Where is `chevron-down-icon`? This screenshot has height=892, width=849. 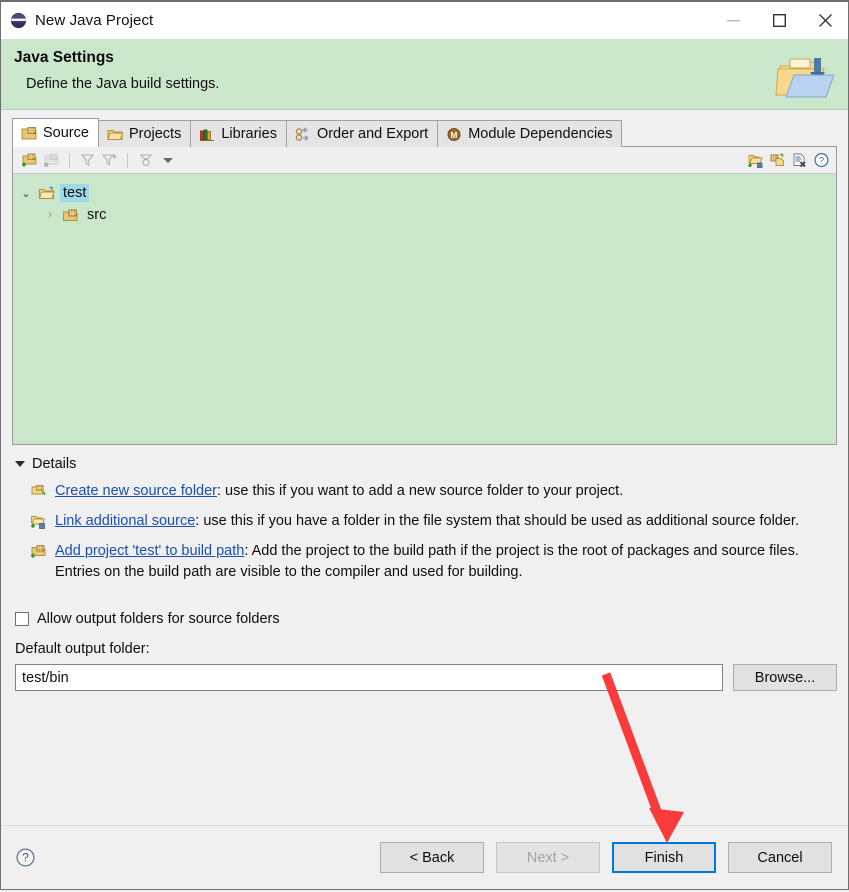
chevron-down-icon is located at coordinates (20, 464).